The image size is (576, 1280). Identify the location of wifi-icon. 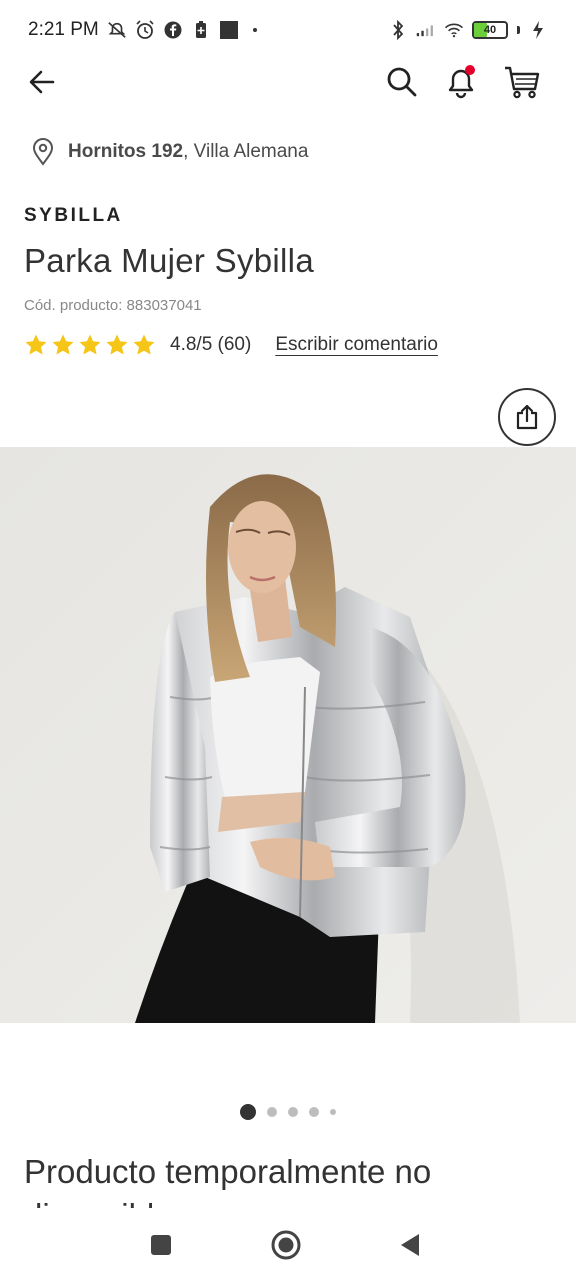
(454, 30).